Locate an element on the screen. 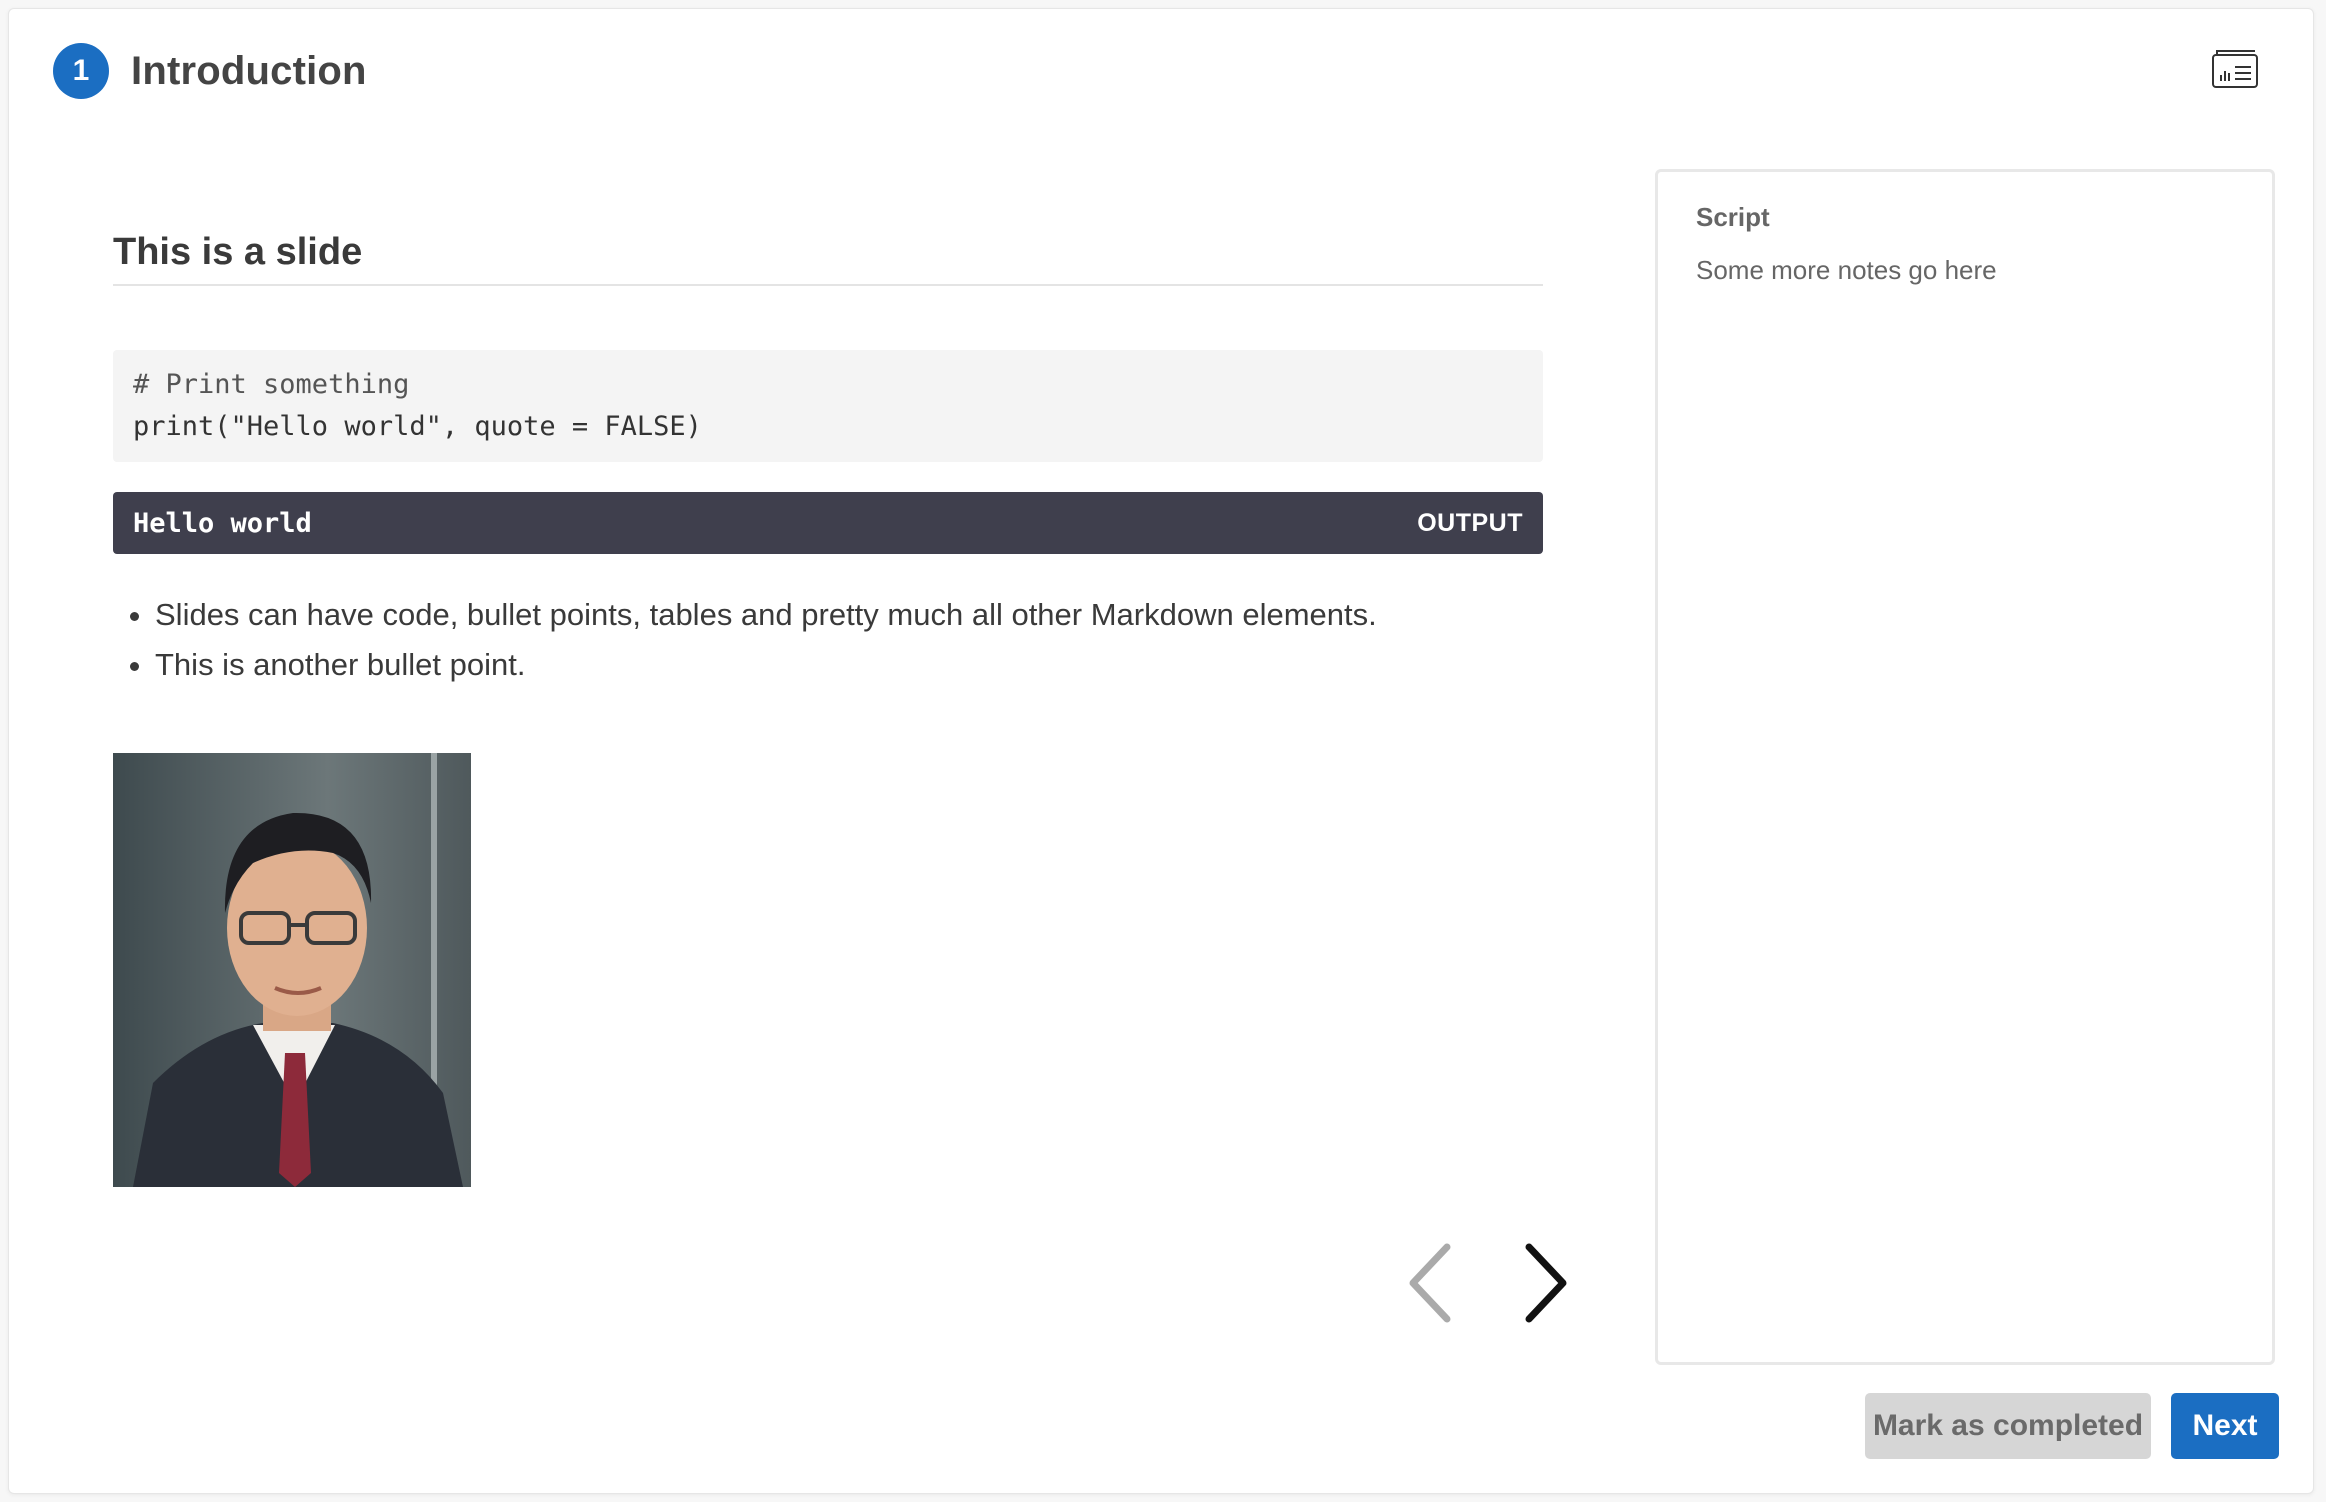 This screenshot has width=2326, height=1502. output-block: Hello world OUTPUT is located at coordinates (828, 523).